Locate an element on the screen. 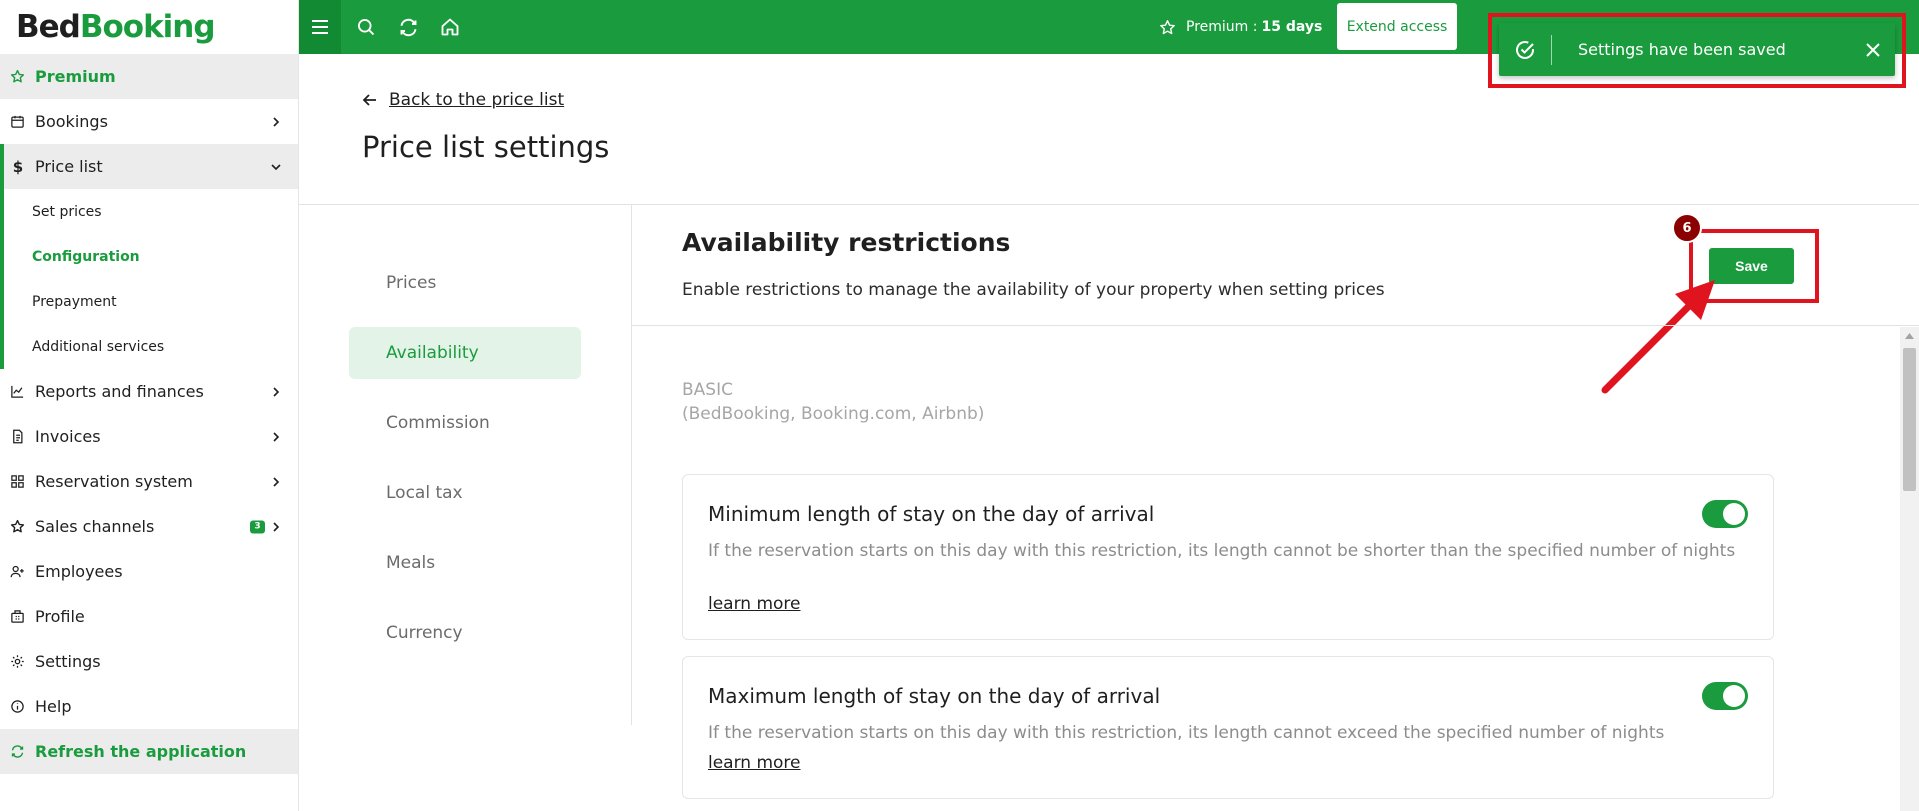 The height and width of the screenshot is (811, 1919). sidebar-item-settings: Settings is located at coordinates (149, 661).